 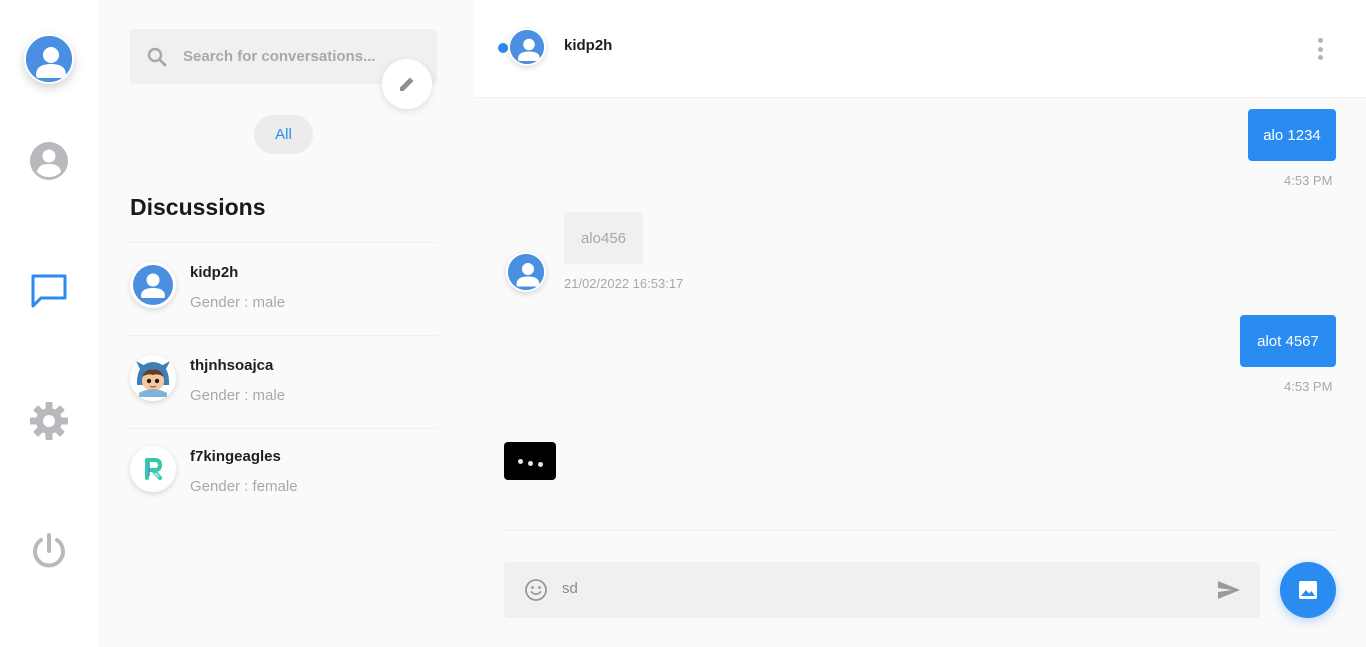 I want to click on smiley-icon, so click(x=536, y=590).